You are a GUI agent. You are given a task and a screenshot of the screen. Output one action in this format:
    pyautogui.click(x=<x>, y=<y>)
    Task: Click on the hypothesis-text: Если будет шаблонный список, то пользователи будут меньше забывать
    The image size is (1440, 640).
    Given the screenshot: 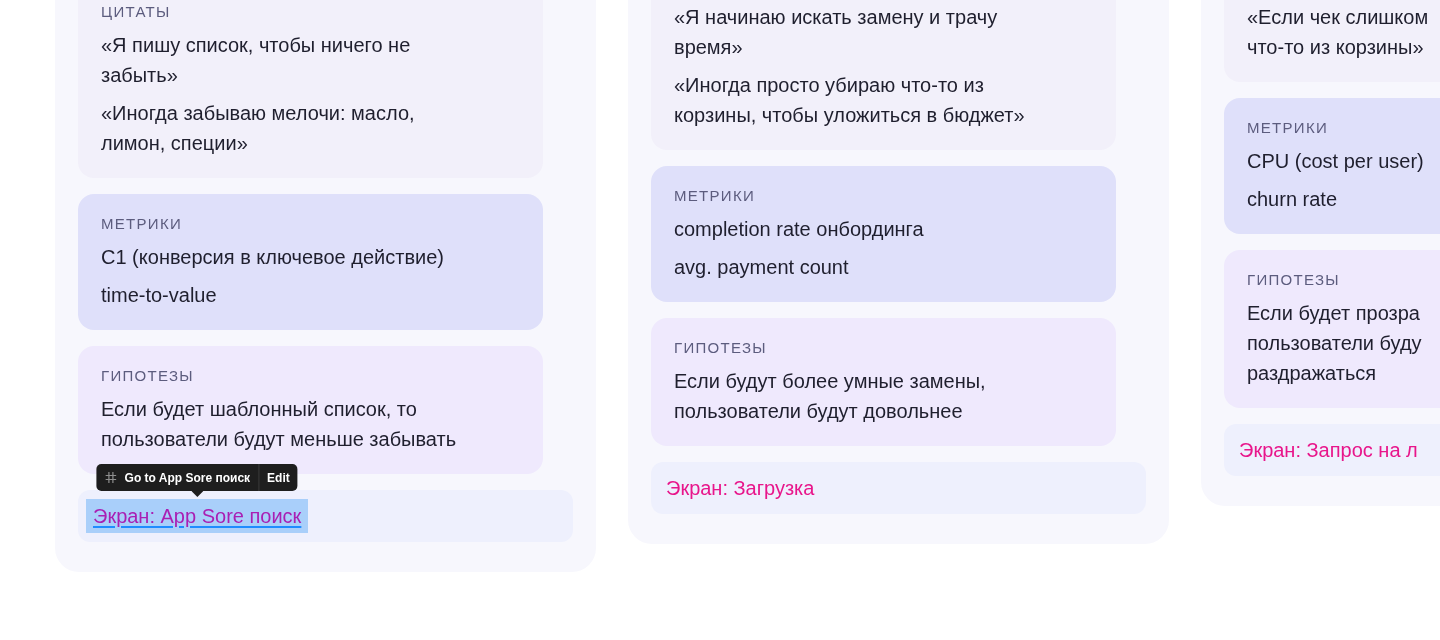 What is the action you would take?
    pyautogui.click(x=279, y=424)
    